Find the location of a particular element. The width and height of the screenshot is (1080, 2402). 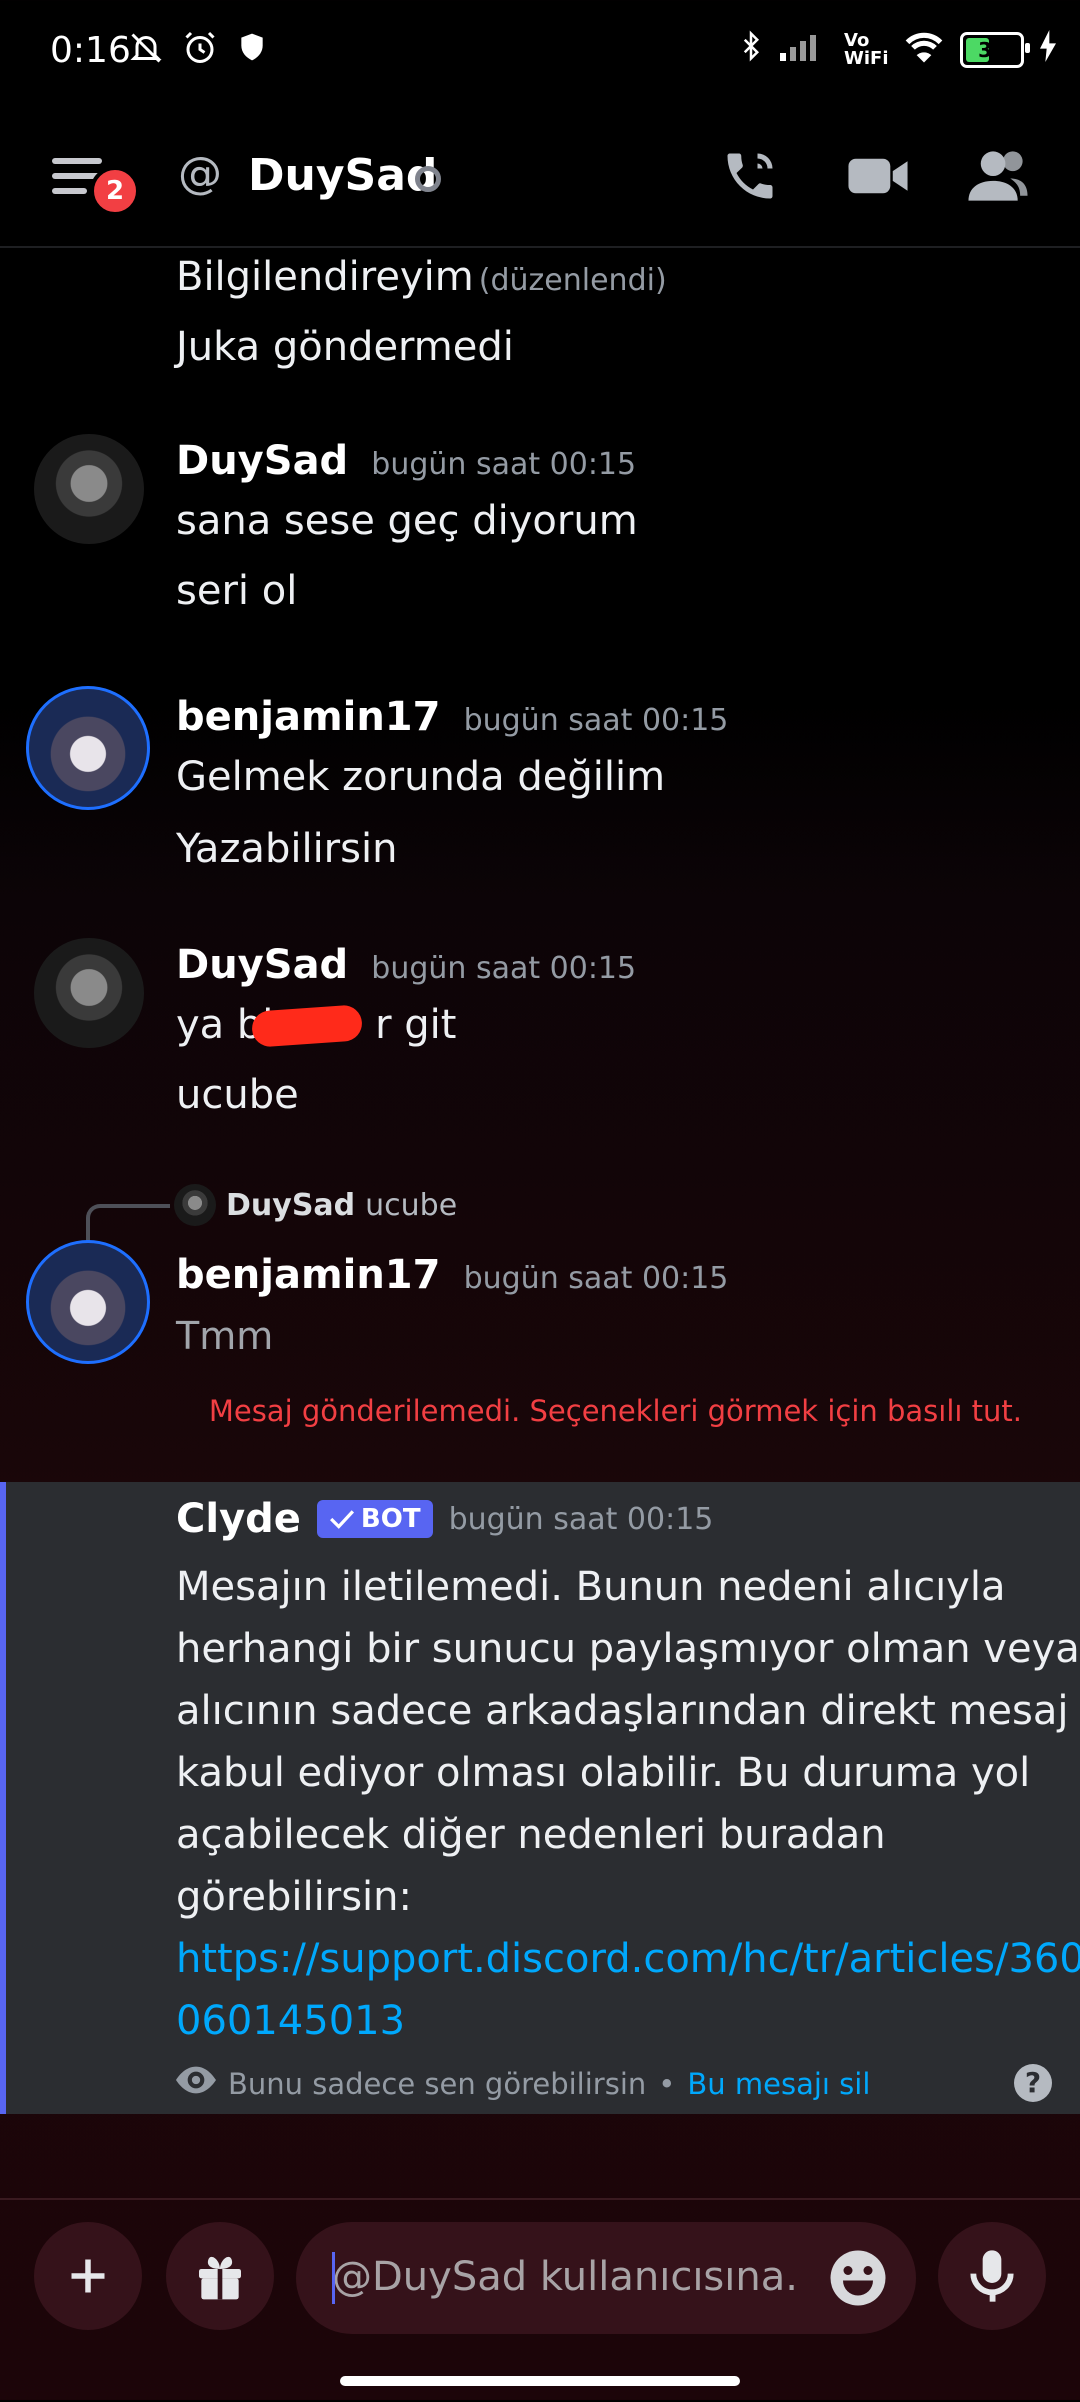

reply-connector is located at coordinates (128, 1223).